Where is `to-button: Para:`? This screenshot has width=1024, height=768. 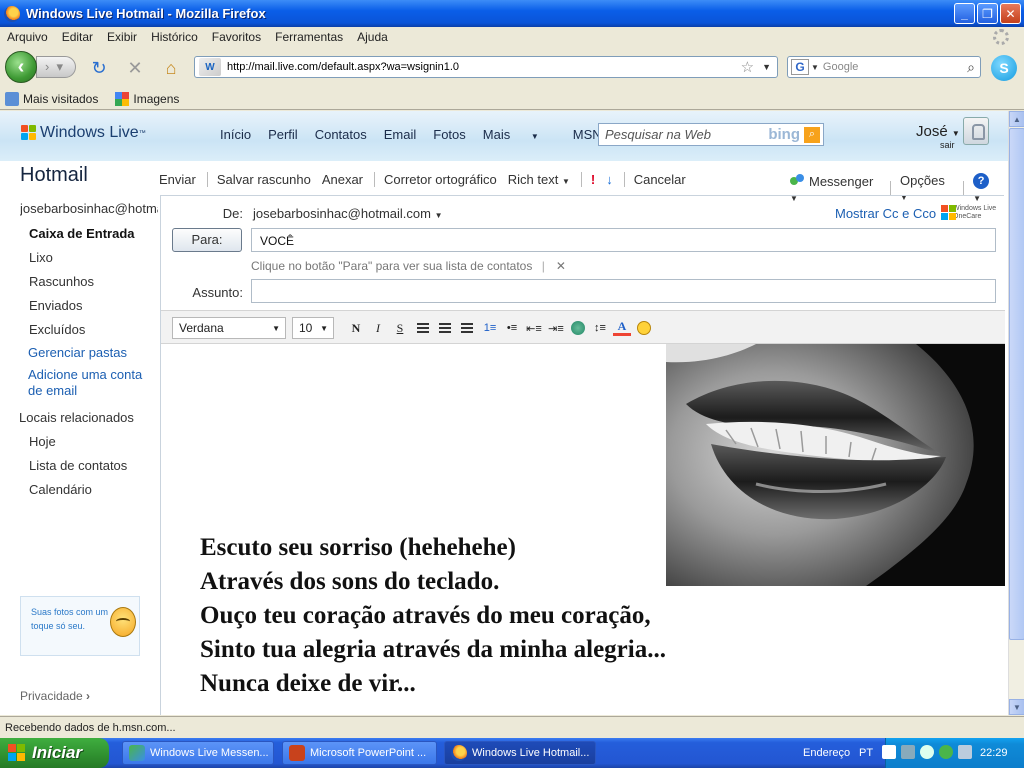 to-button: Para: is located at coordinates (207, 240).